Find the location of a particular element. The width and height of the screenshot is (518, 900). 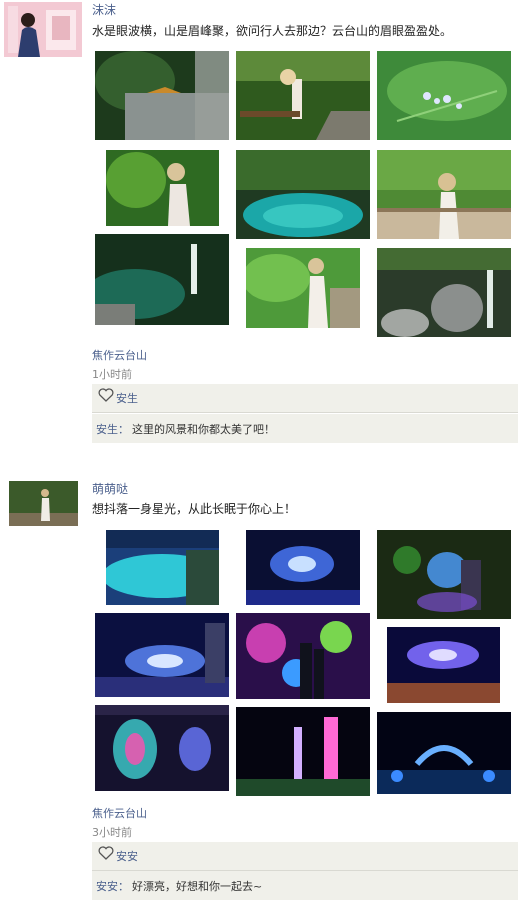

comment-user: 安安： is located at coordinates (112, 886).